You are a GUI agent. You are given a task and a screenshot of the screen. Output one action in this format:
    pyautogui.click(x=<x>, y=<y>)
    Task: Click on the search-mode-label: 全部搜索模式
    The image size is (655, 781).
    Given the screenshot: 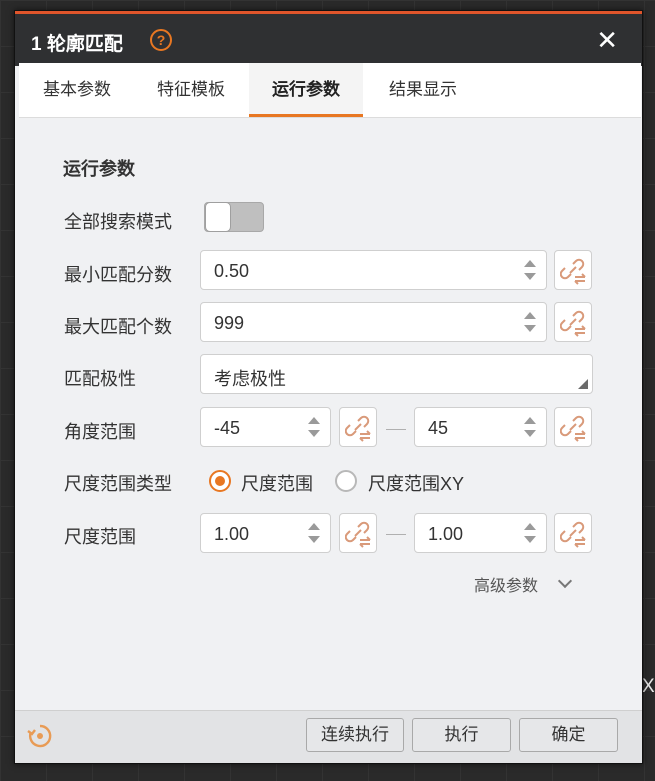 What is the action you would take?
    pyautogui.click(x=118, y=222)
    